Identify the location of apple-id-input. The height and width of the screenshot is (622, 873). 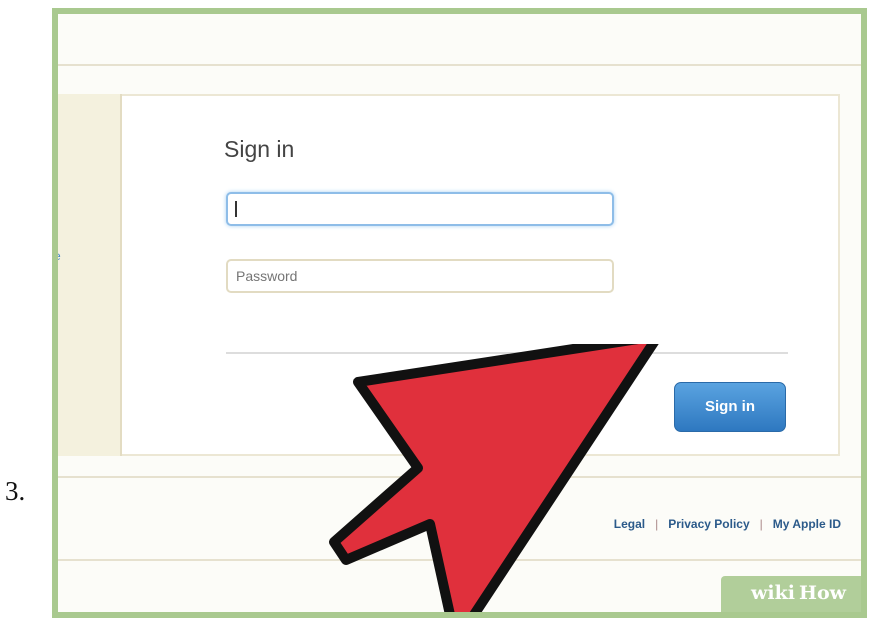
(420, 209).